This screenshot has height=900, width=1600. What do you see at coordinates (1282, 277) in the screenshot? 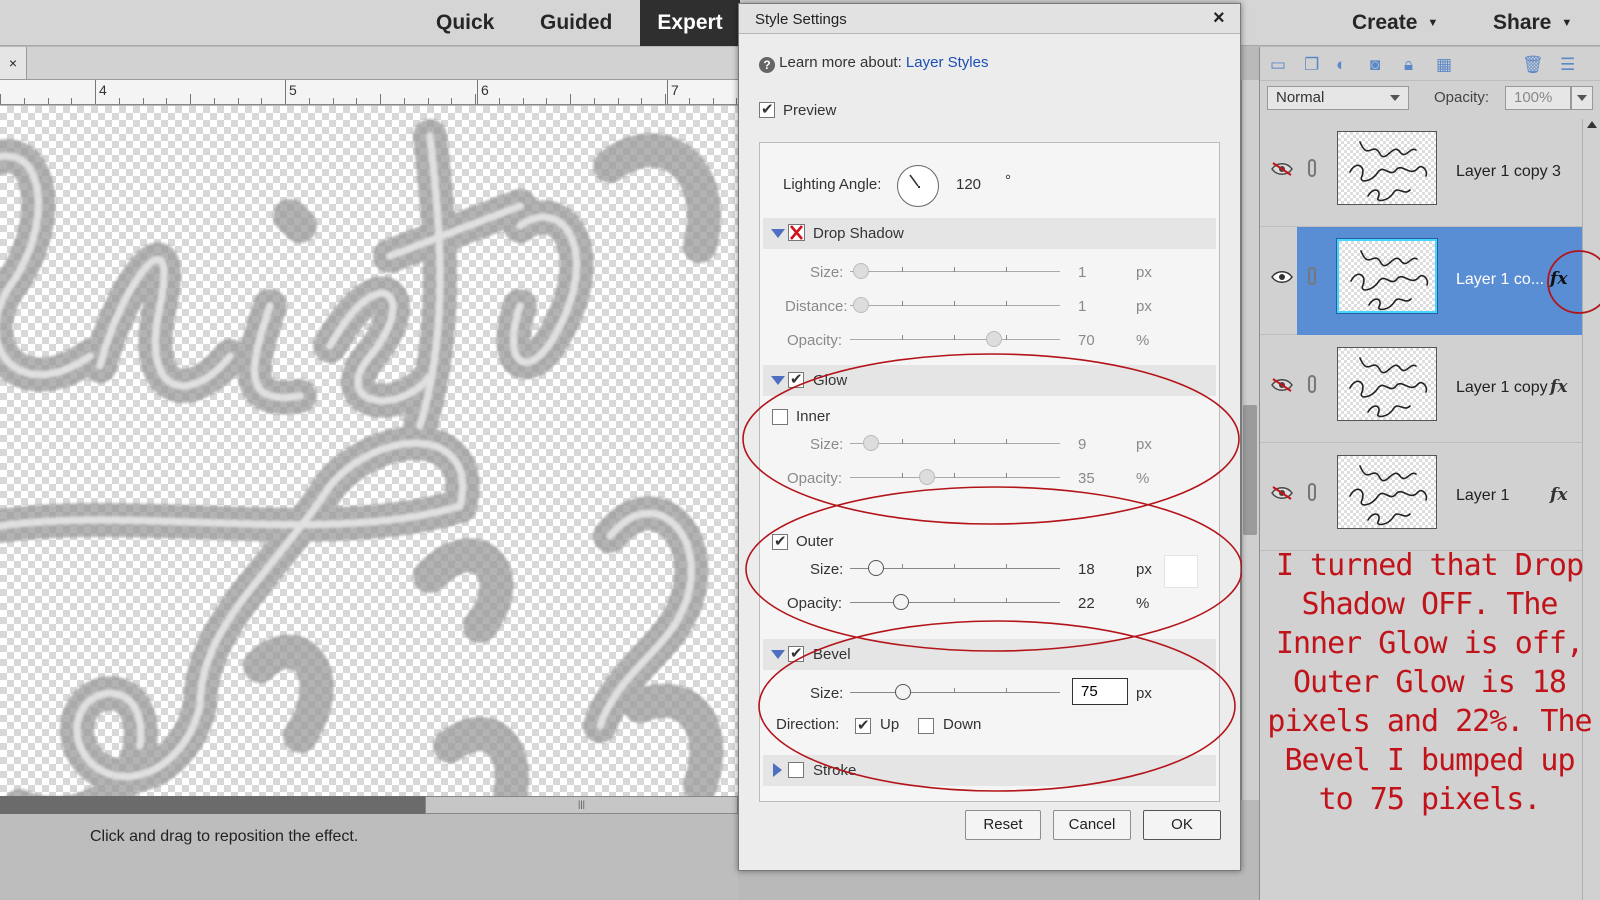
I see `eye-icon` at bounding box center [1282, 277].